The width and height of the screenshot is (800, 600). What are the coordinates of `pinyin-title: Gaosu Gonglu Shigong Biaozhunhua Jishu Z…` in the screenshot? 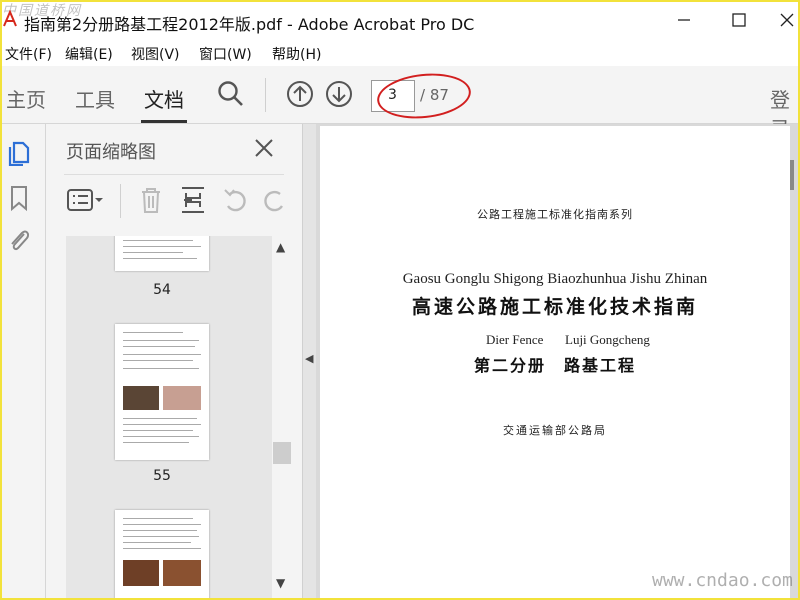 It's located at (555, 279).